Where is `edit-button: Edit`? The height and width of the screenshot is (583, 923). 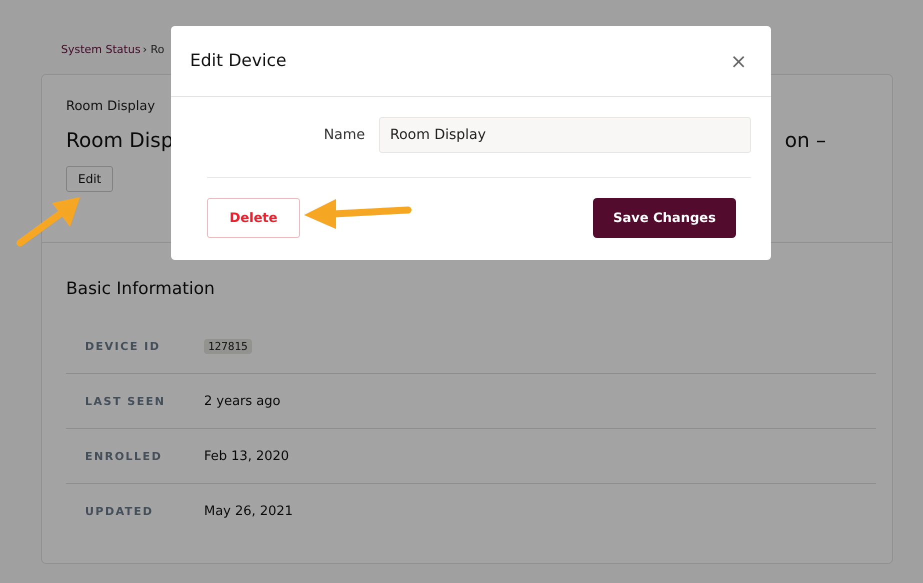
edit-button: Edit is located at coordinates (90, 179).